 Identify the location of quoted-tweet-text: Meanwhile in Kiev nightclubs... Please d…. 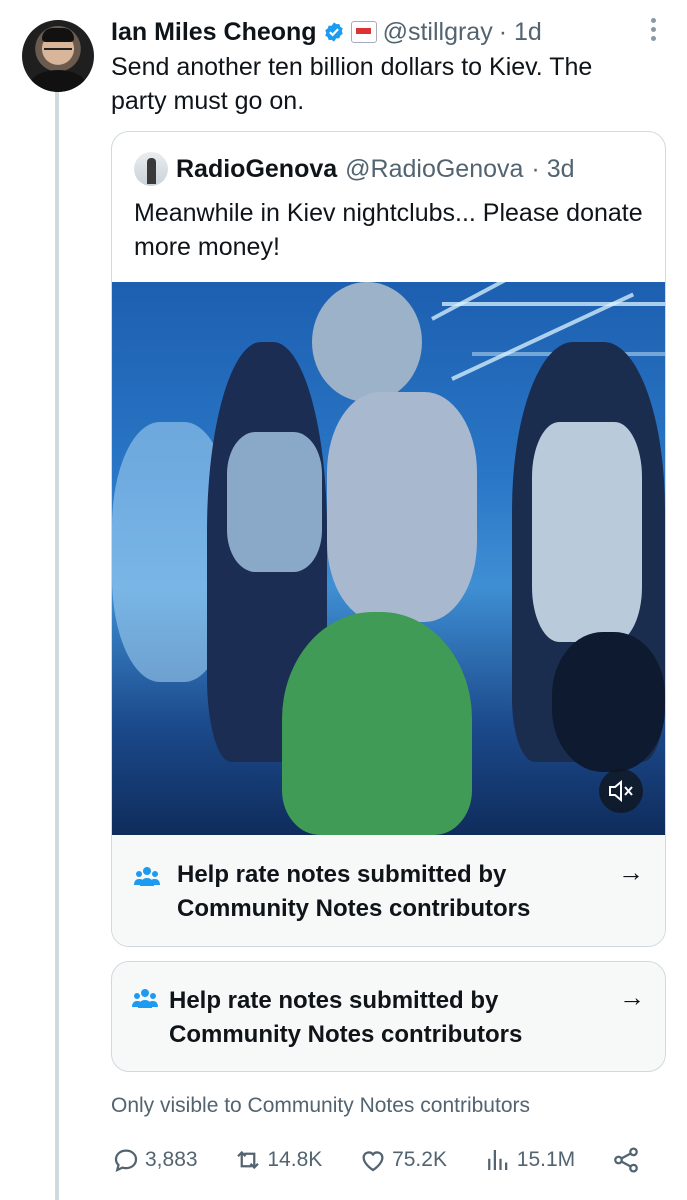
(388, 230).